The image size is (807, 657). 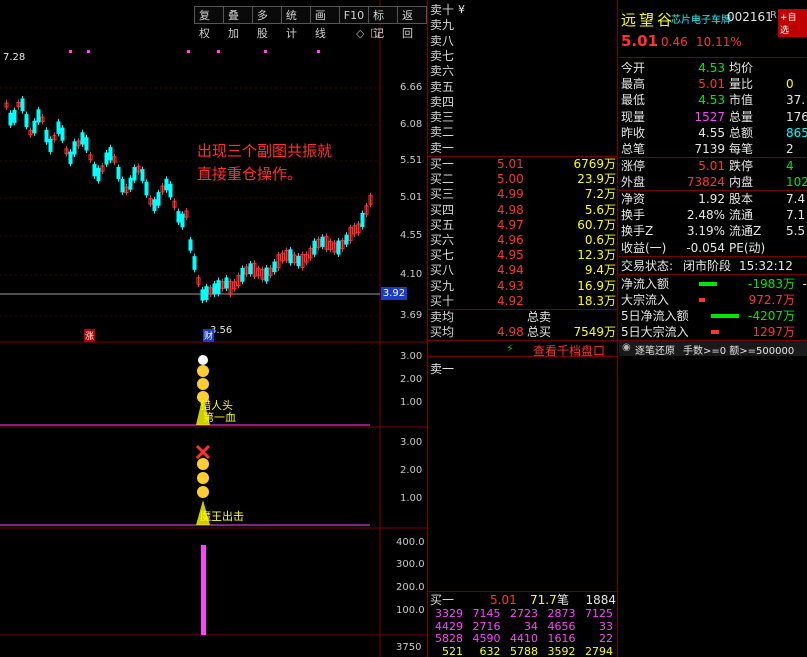 What do you see at coordinates (711, 166) in the screenshot?
I see `stat-value: 5.01` at bounding box center [711, 166].